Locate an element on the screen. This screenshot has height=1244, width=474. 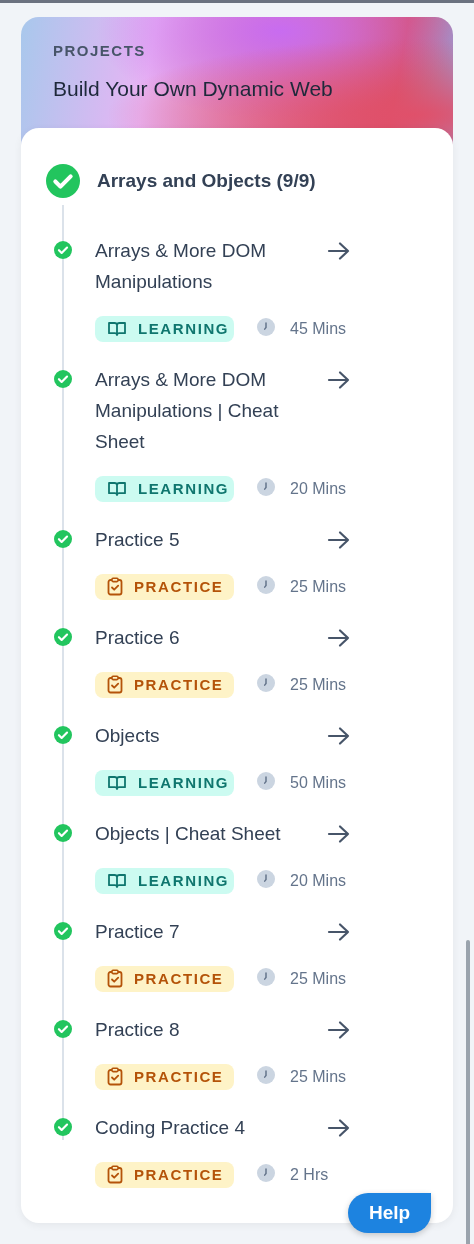
lesson-title: Practice 6 is located at coordinates (211, 637).